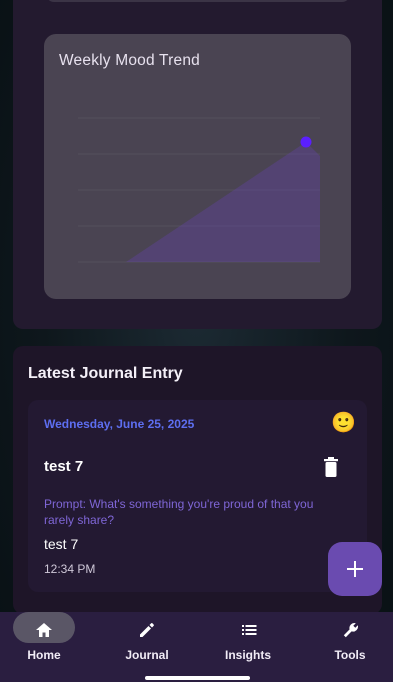 Image resolution: width=393 pixels, height=682 pixels. What do you see at coordinates (247, 655) in the screenshot?
I see `nav-label-insights: Insights` at bounding box center [247, 655].